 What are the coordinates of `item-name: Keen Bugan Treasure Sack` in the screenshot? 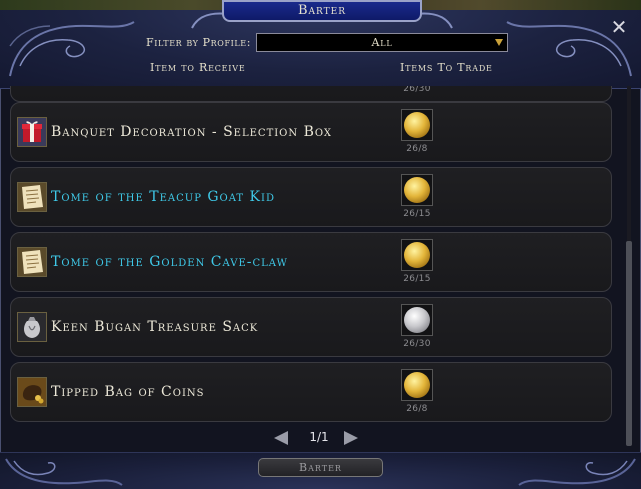 It's located at (155, 327).